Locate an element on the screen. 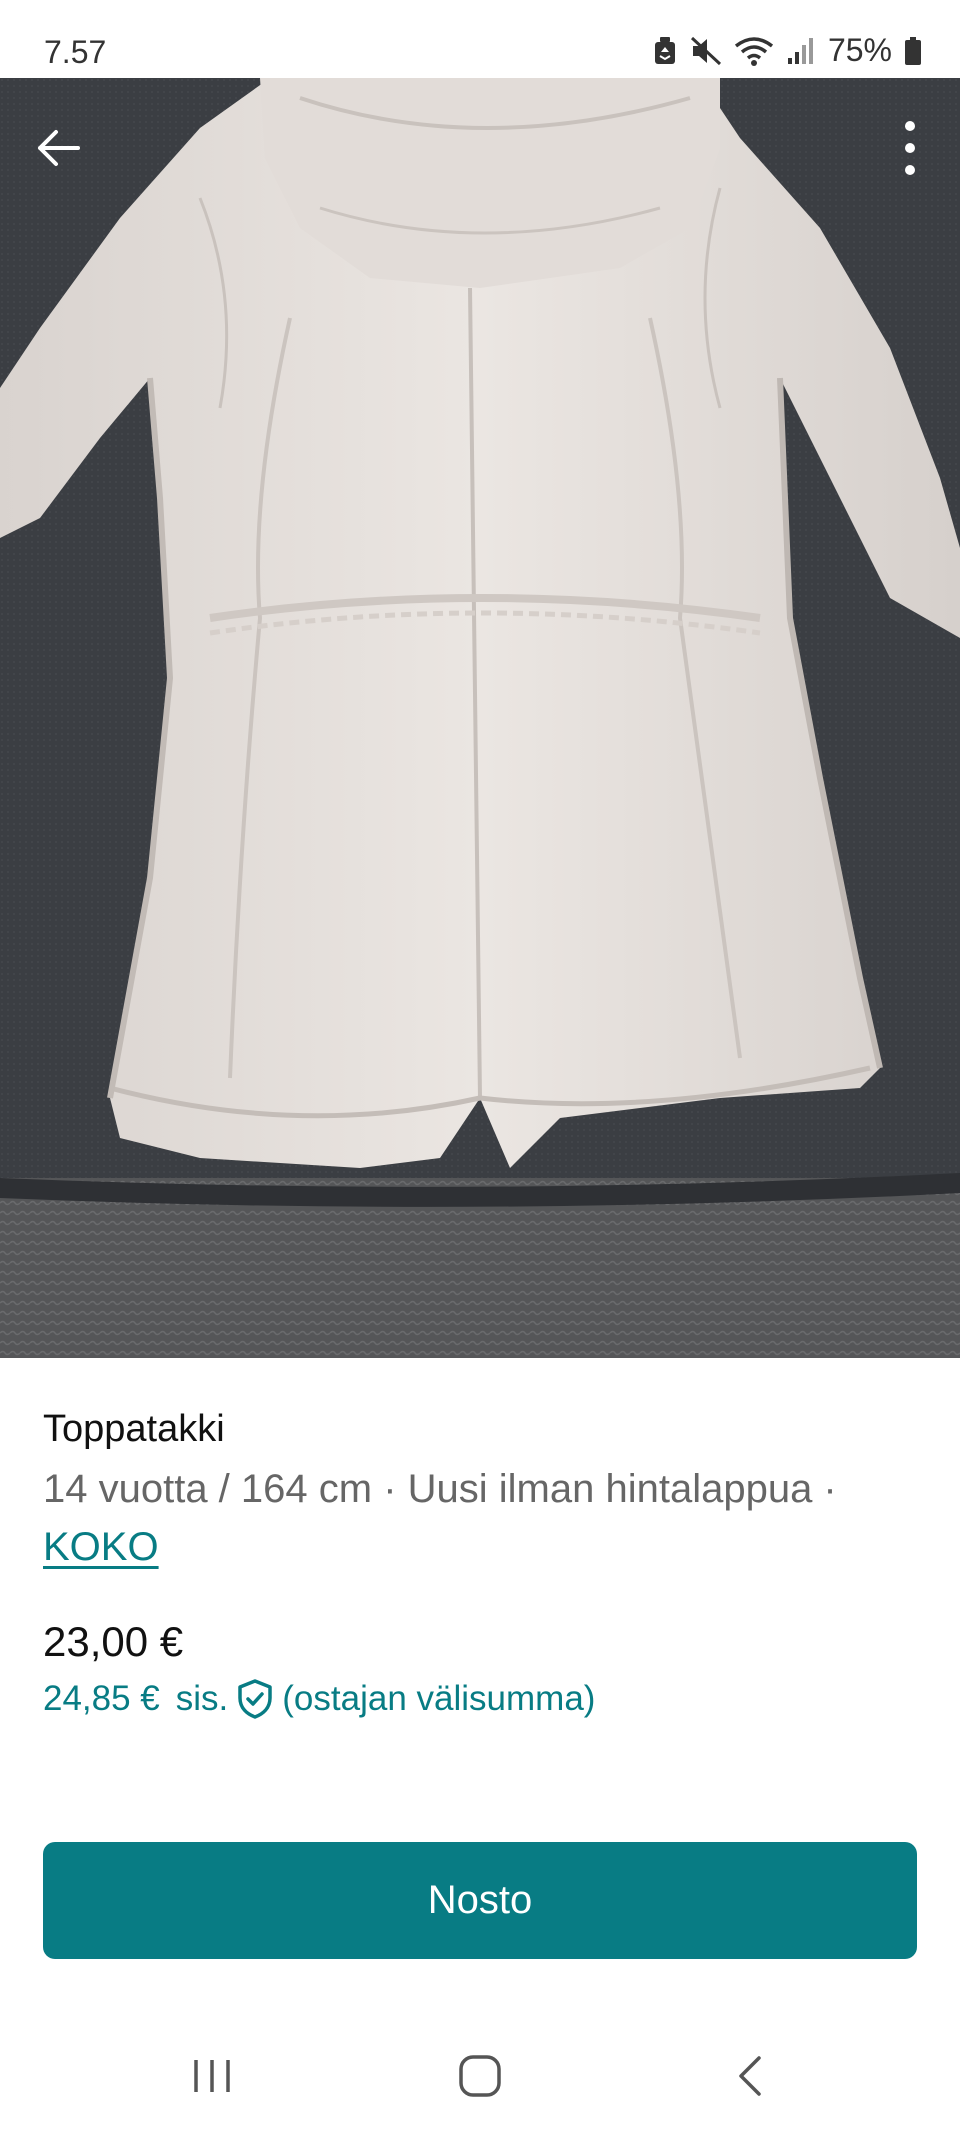 The width and height of the screenshot is (960, 2133). recent-apps-button is located at coordinates (212, 2078).